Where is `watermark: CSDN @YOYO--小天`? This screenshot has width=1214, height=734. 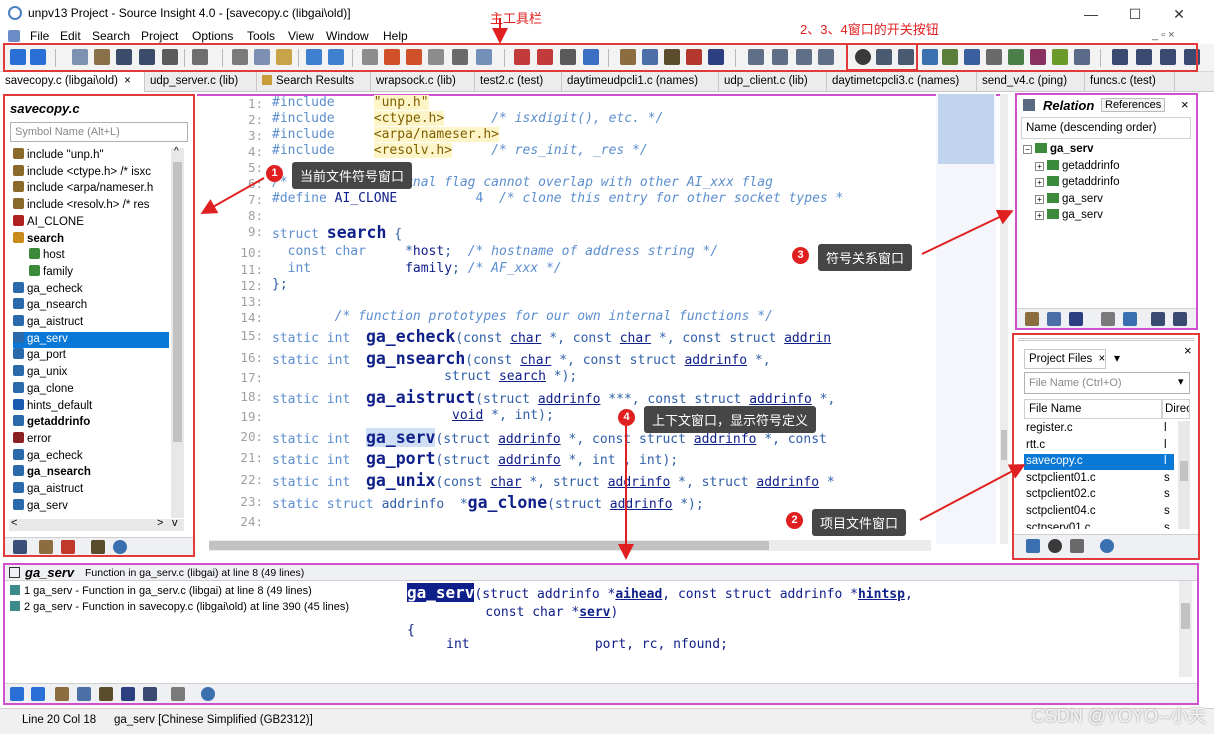
watermark: CSDN @YOYO--小天 is located at coordinates (1118, 716).